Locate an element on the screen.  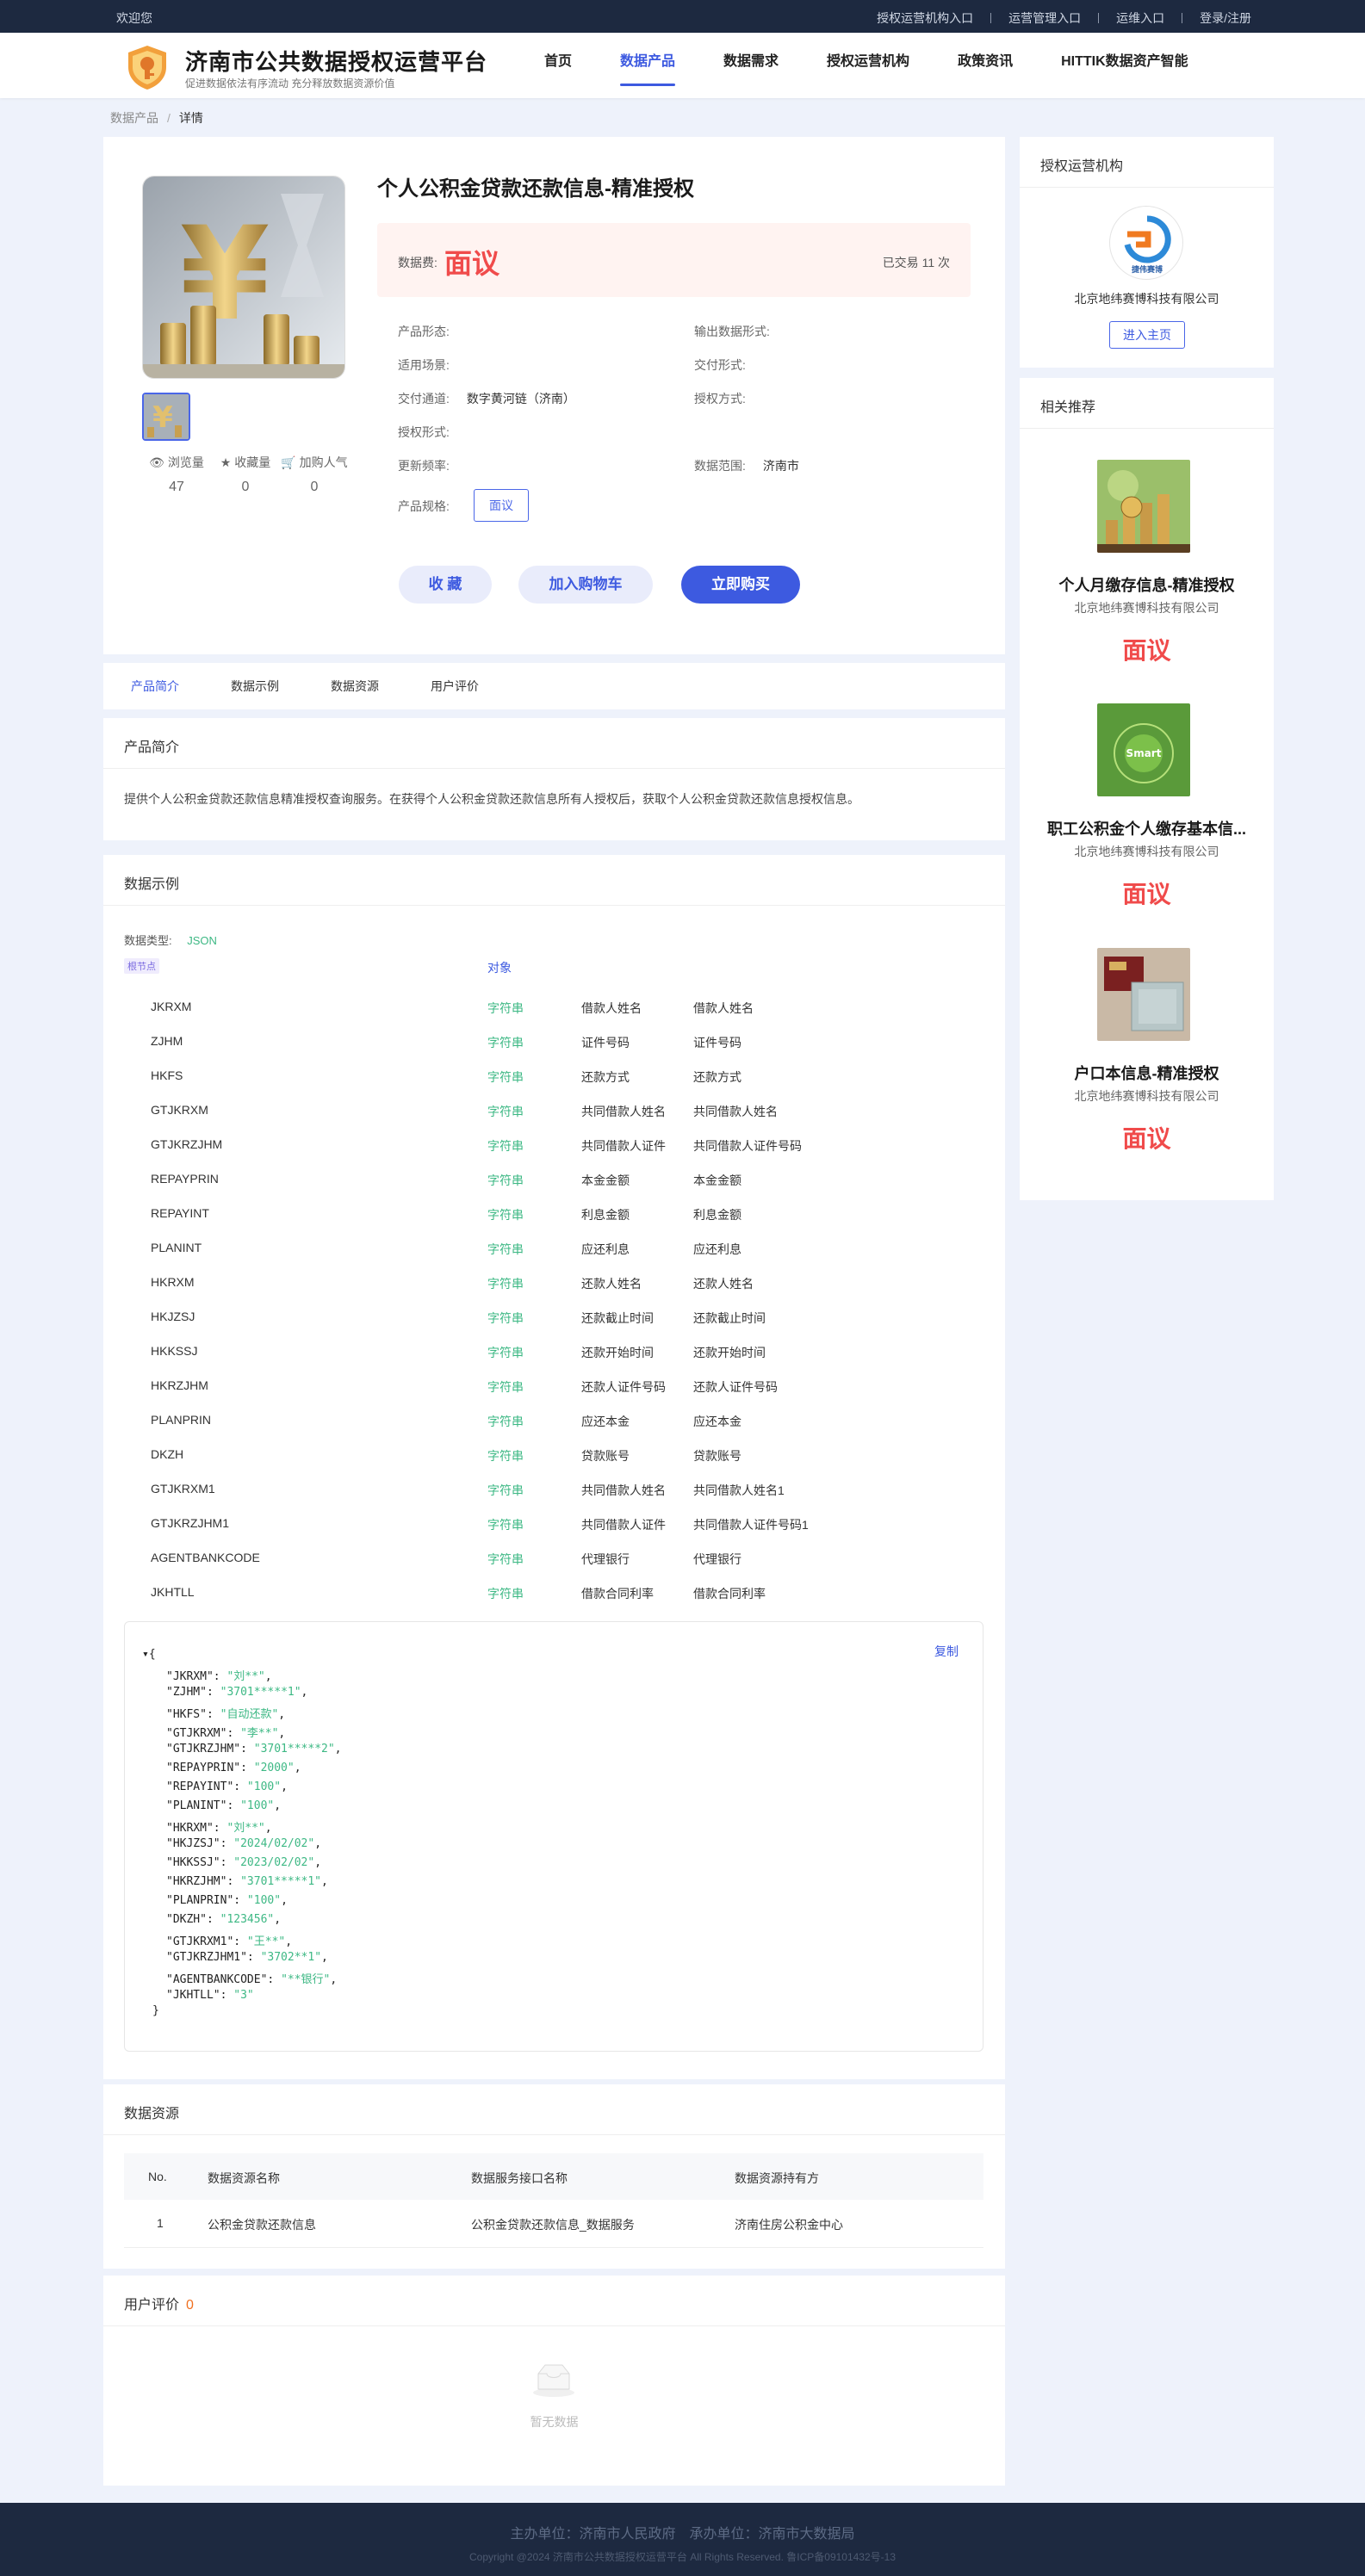
table-header: No. 数据资源名称 数据服务接口名称 数据资源持有方 is located at coordinates (553, 2176).